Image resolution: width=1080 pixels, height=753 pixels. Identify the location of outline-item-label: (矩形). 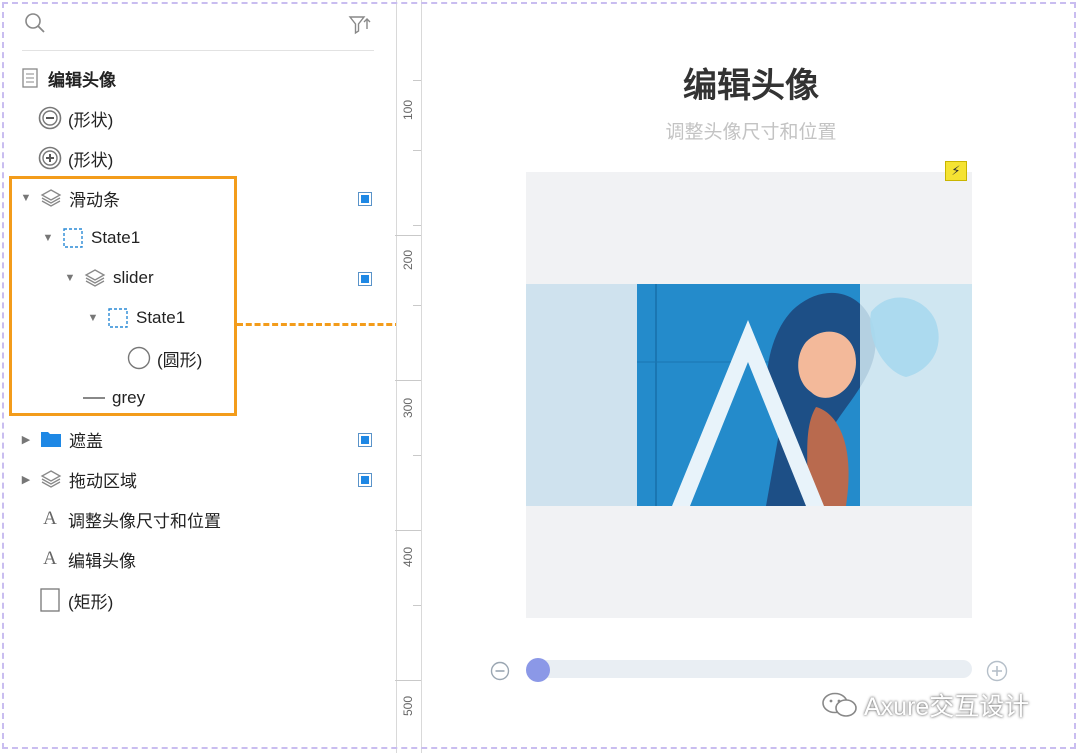
(91, 602).